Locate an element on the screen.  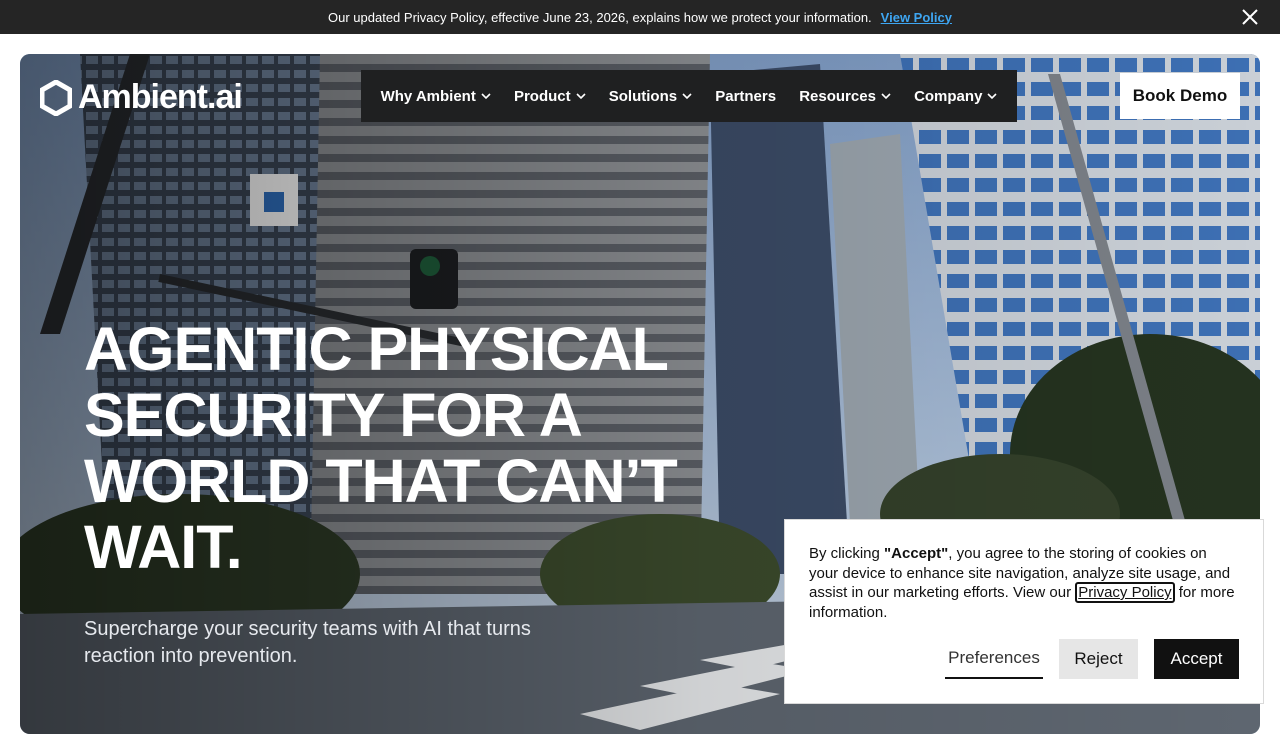
cookie-actions: Preferences Reject Accept is located at coordinates (1092, 659).